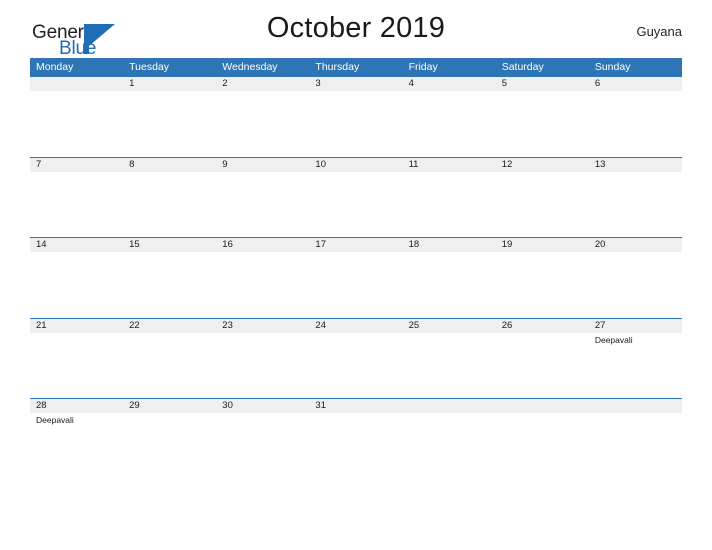  Describe the element at coordinates (134, 405) in the screenshot. I see `day-number: 29` at that location.